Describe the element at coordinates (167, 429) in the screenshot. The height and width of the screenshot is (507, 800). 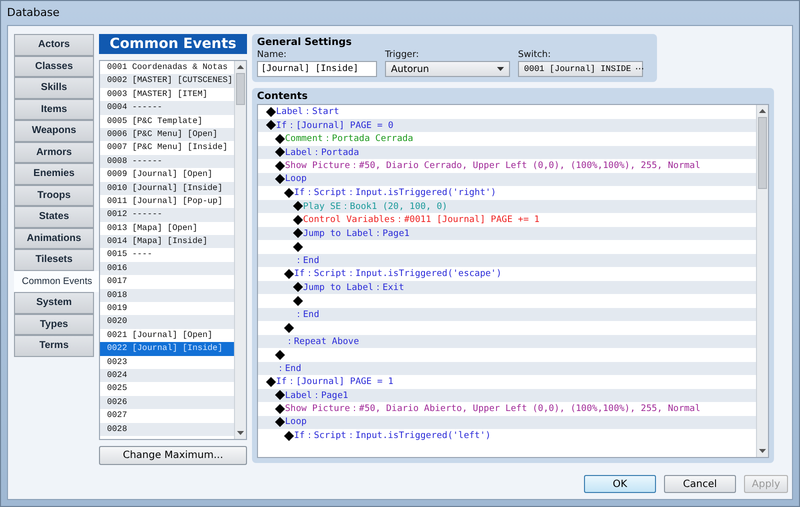
I see `event-item: 0028` at that location.